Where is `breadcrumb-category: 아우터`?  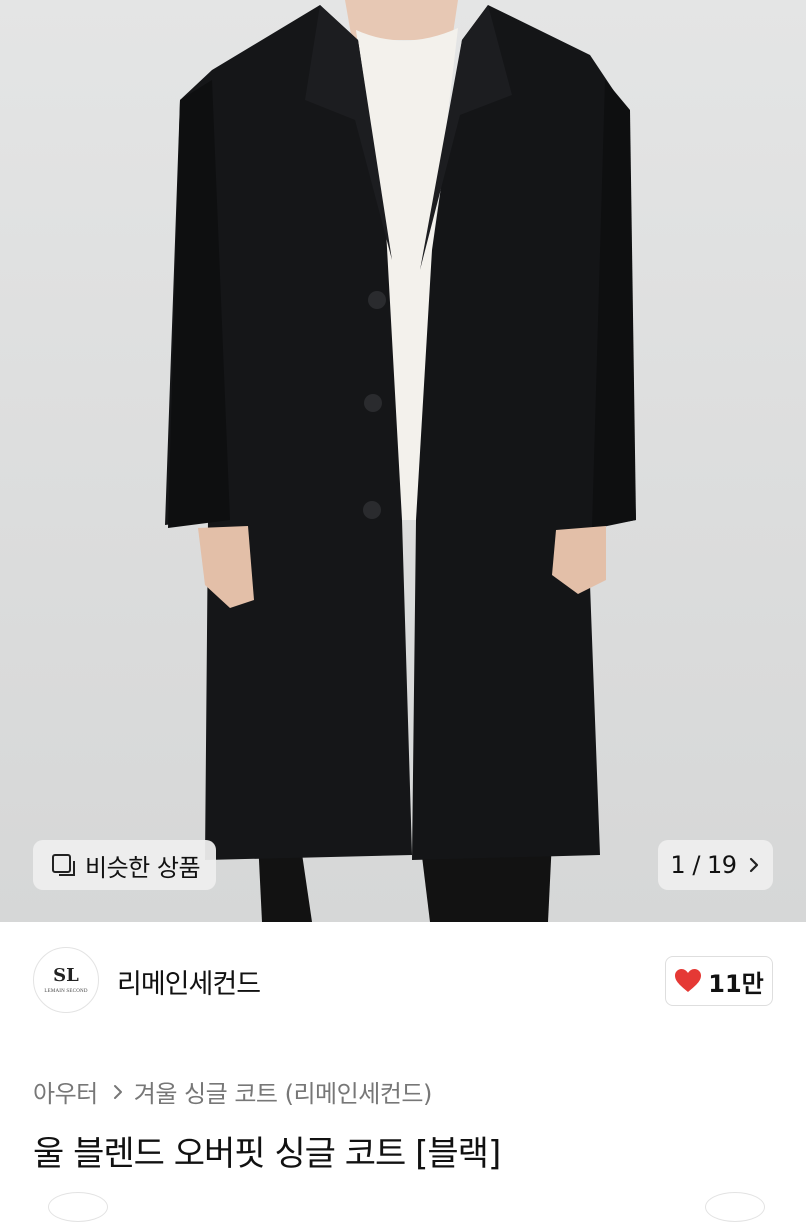 breadcrumb-category: 아우터 is located at coordinates (65, 1091).